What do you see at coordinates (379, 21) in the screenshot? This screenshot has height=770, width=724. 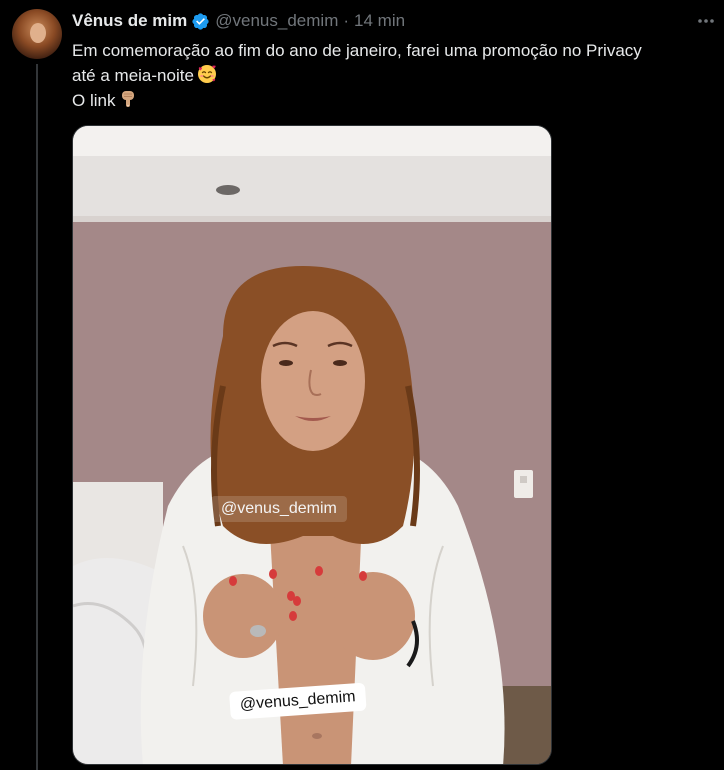 I see `timestamp: 14 min` at bounding box center [379, 21].